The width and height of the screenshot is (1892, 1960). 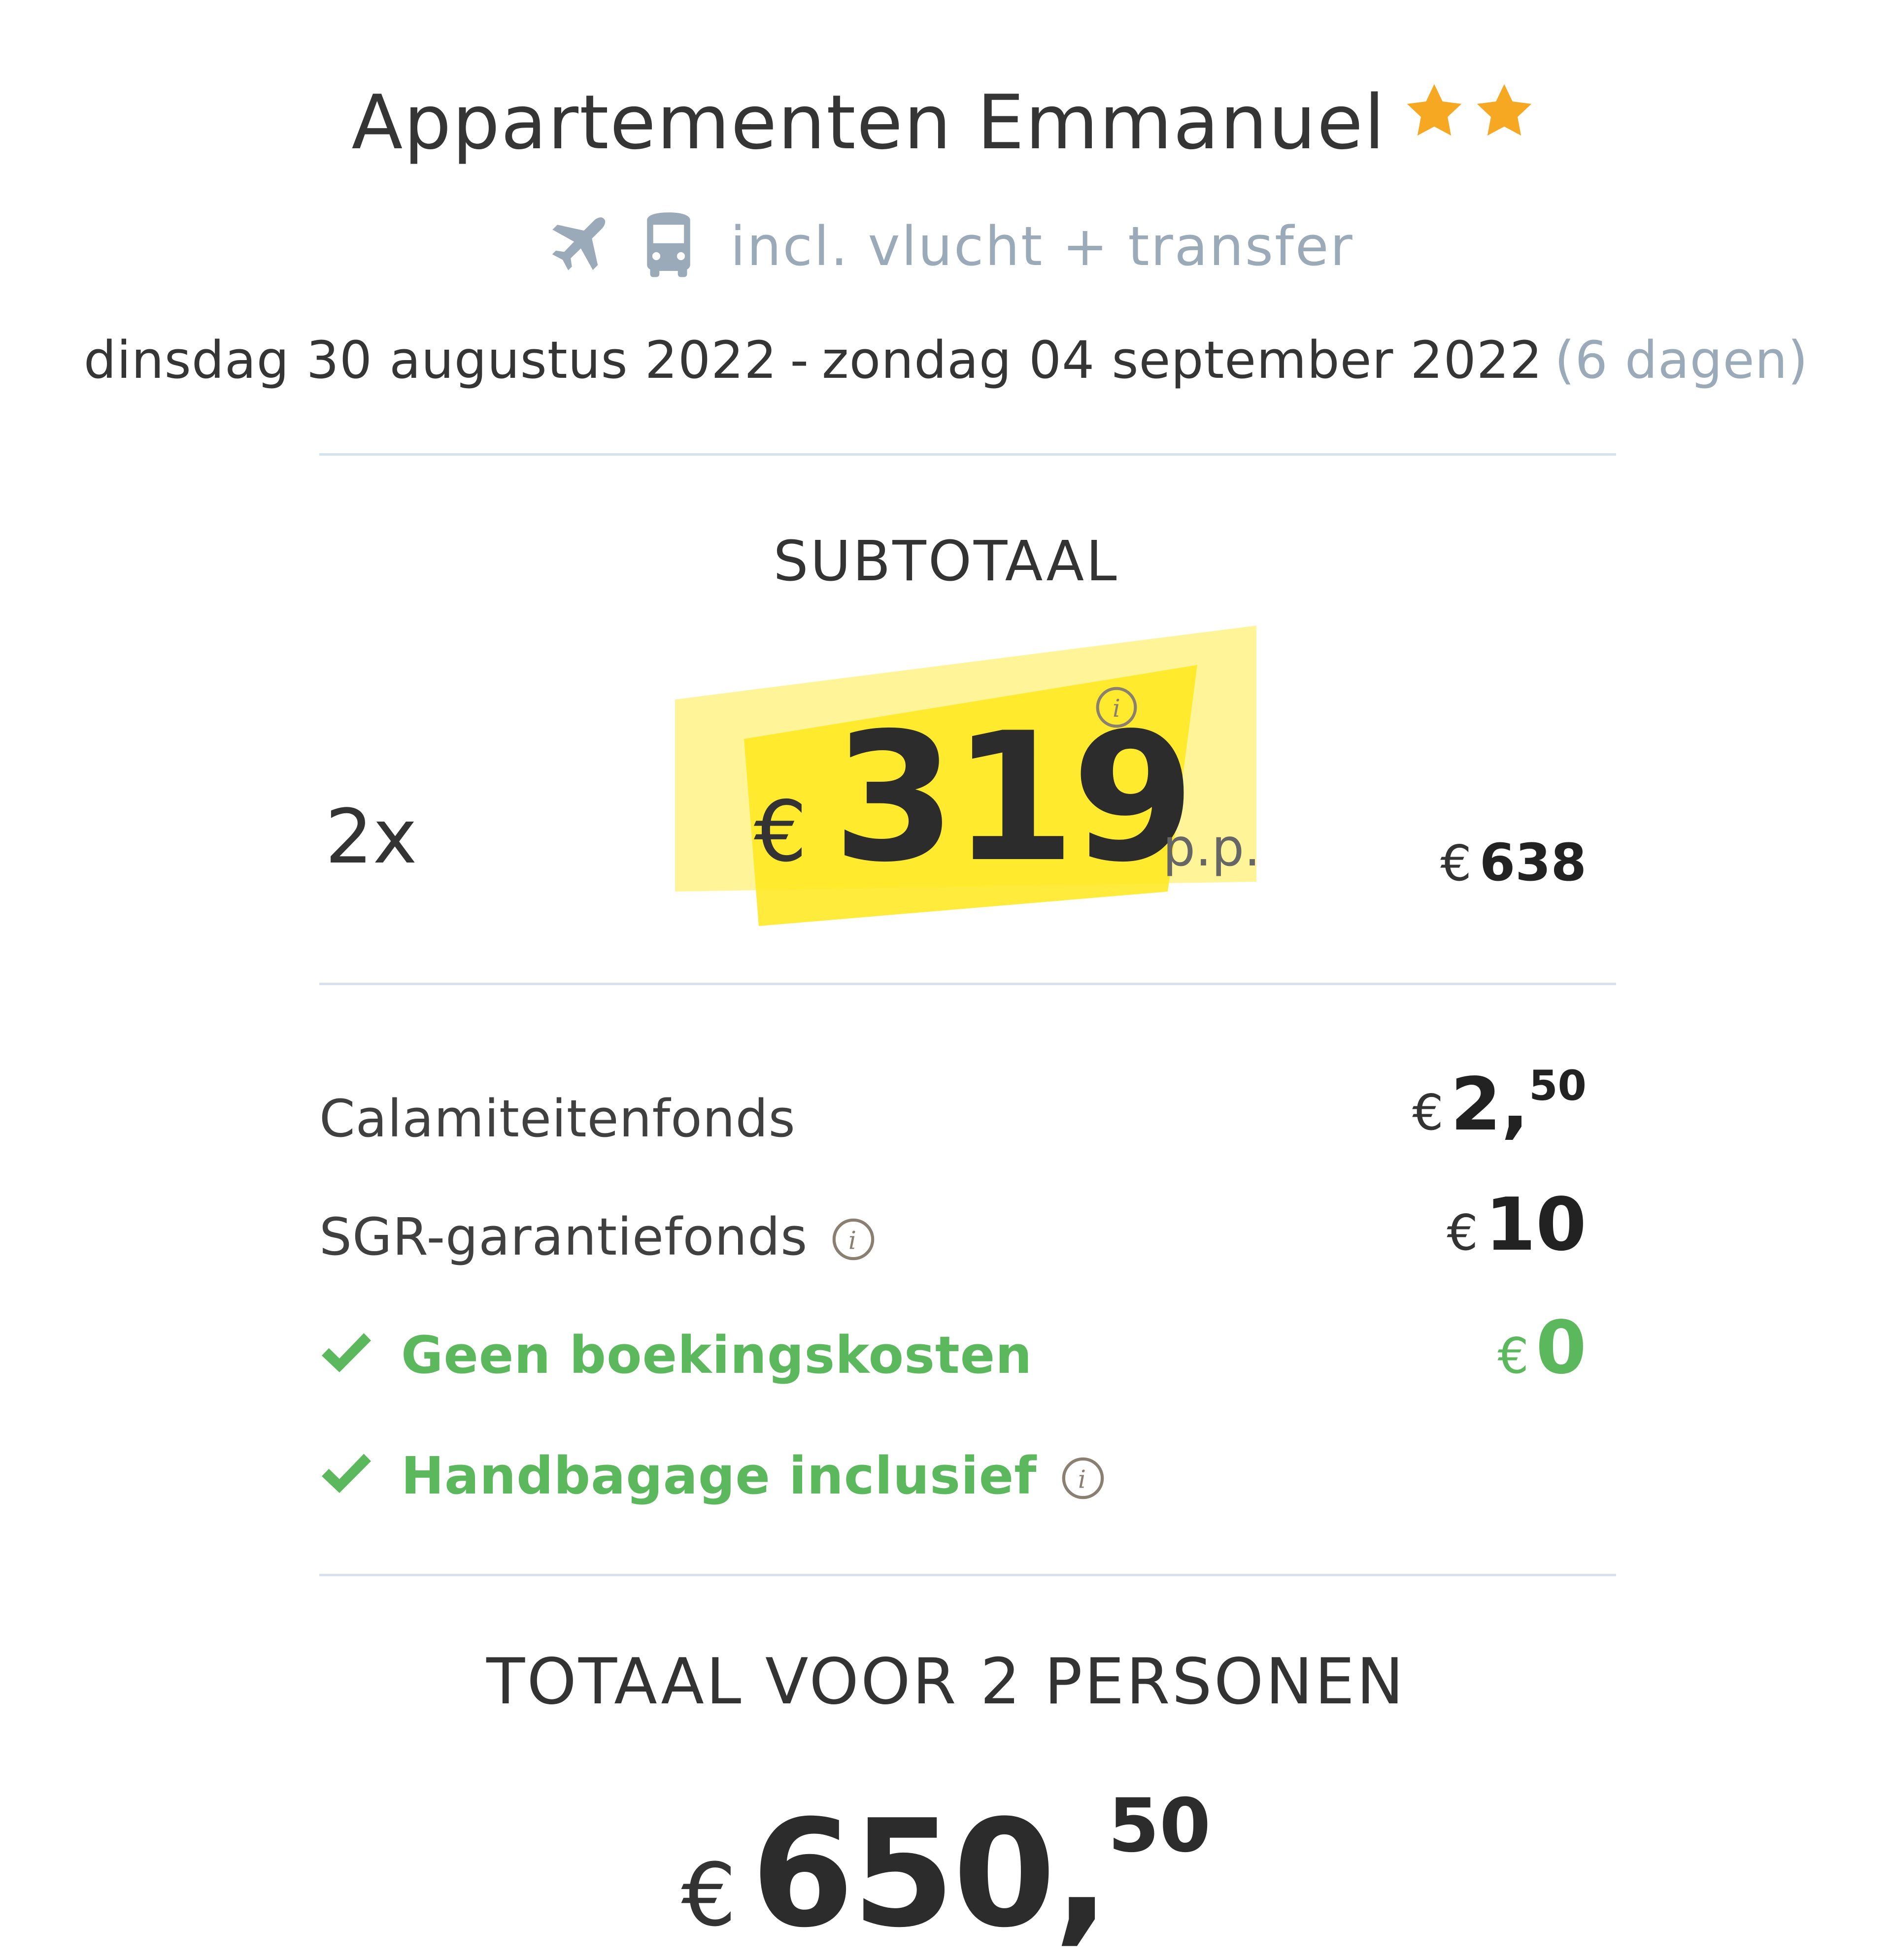 What do you see at coordinates (1533, 862) in the screenshot?
I see `amount: 638` at bounding box center [1533, 862].